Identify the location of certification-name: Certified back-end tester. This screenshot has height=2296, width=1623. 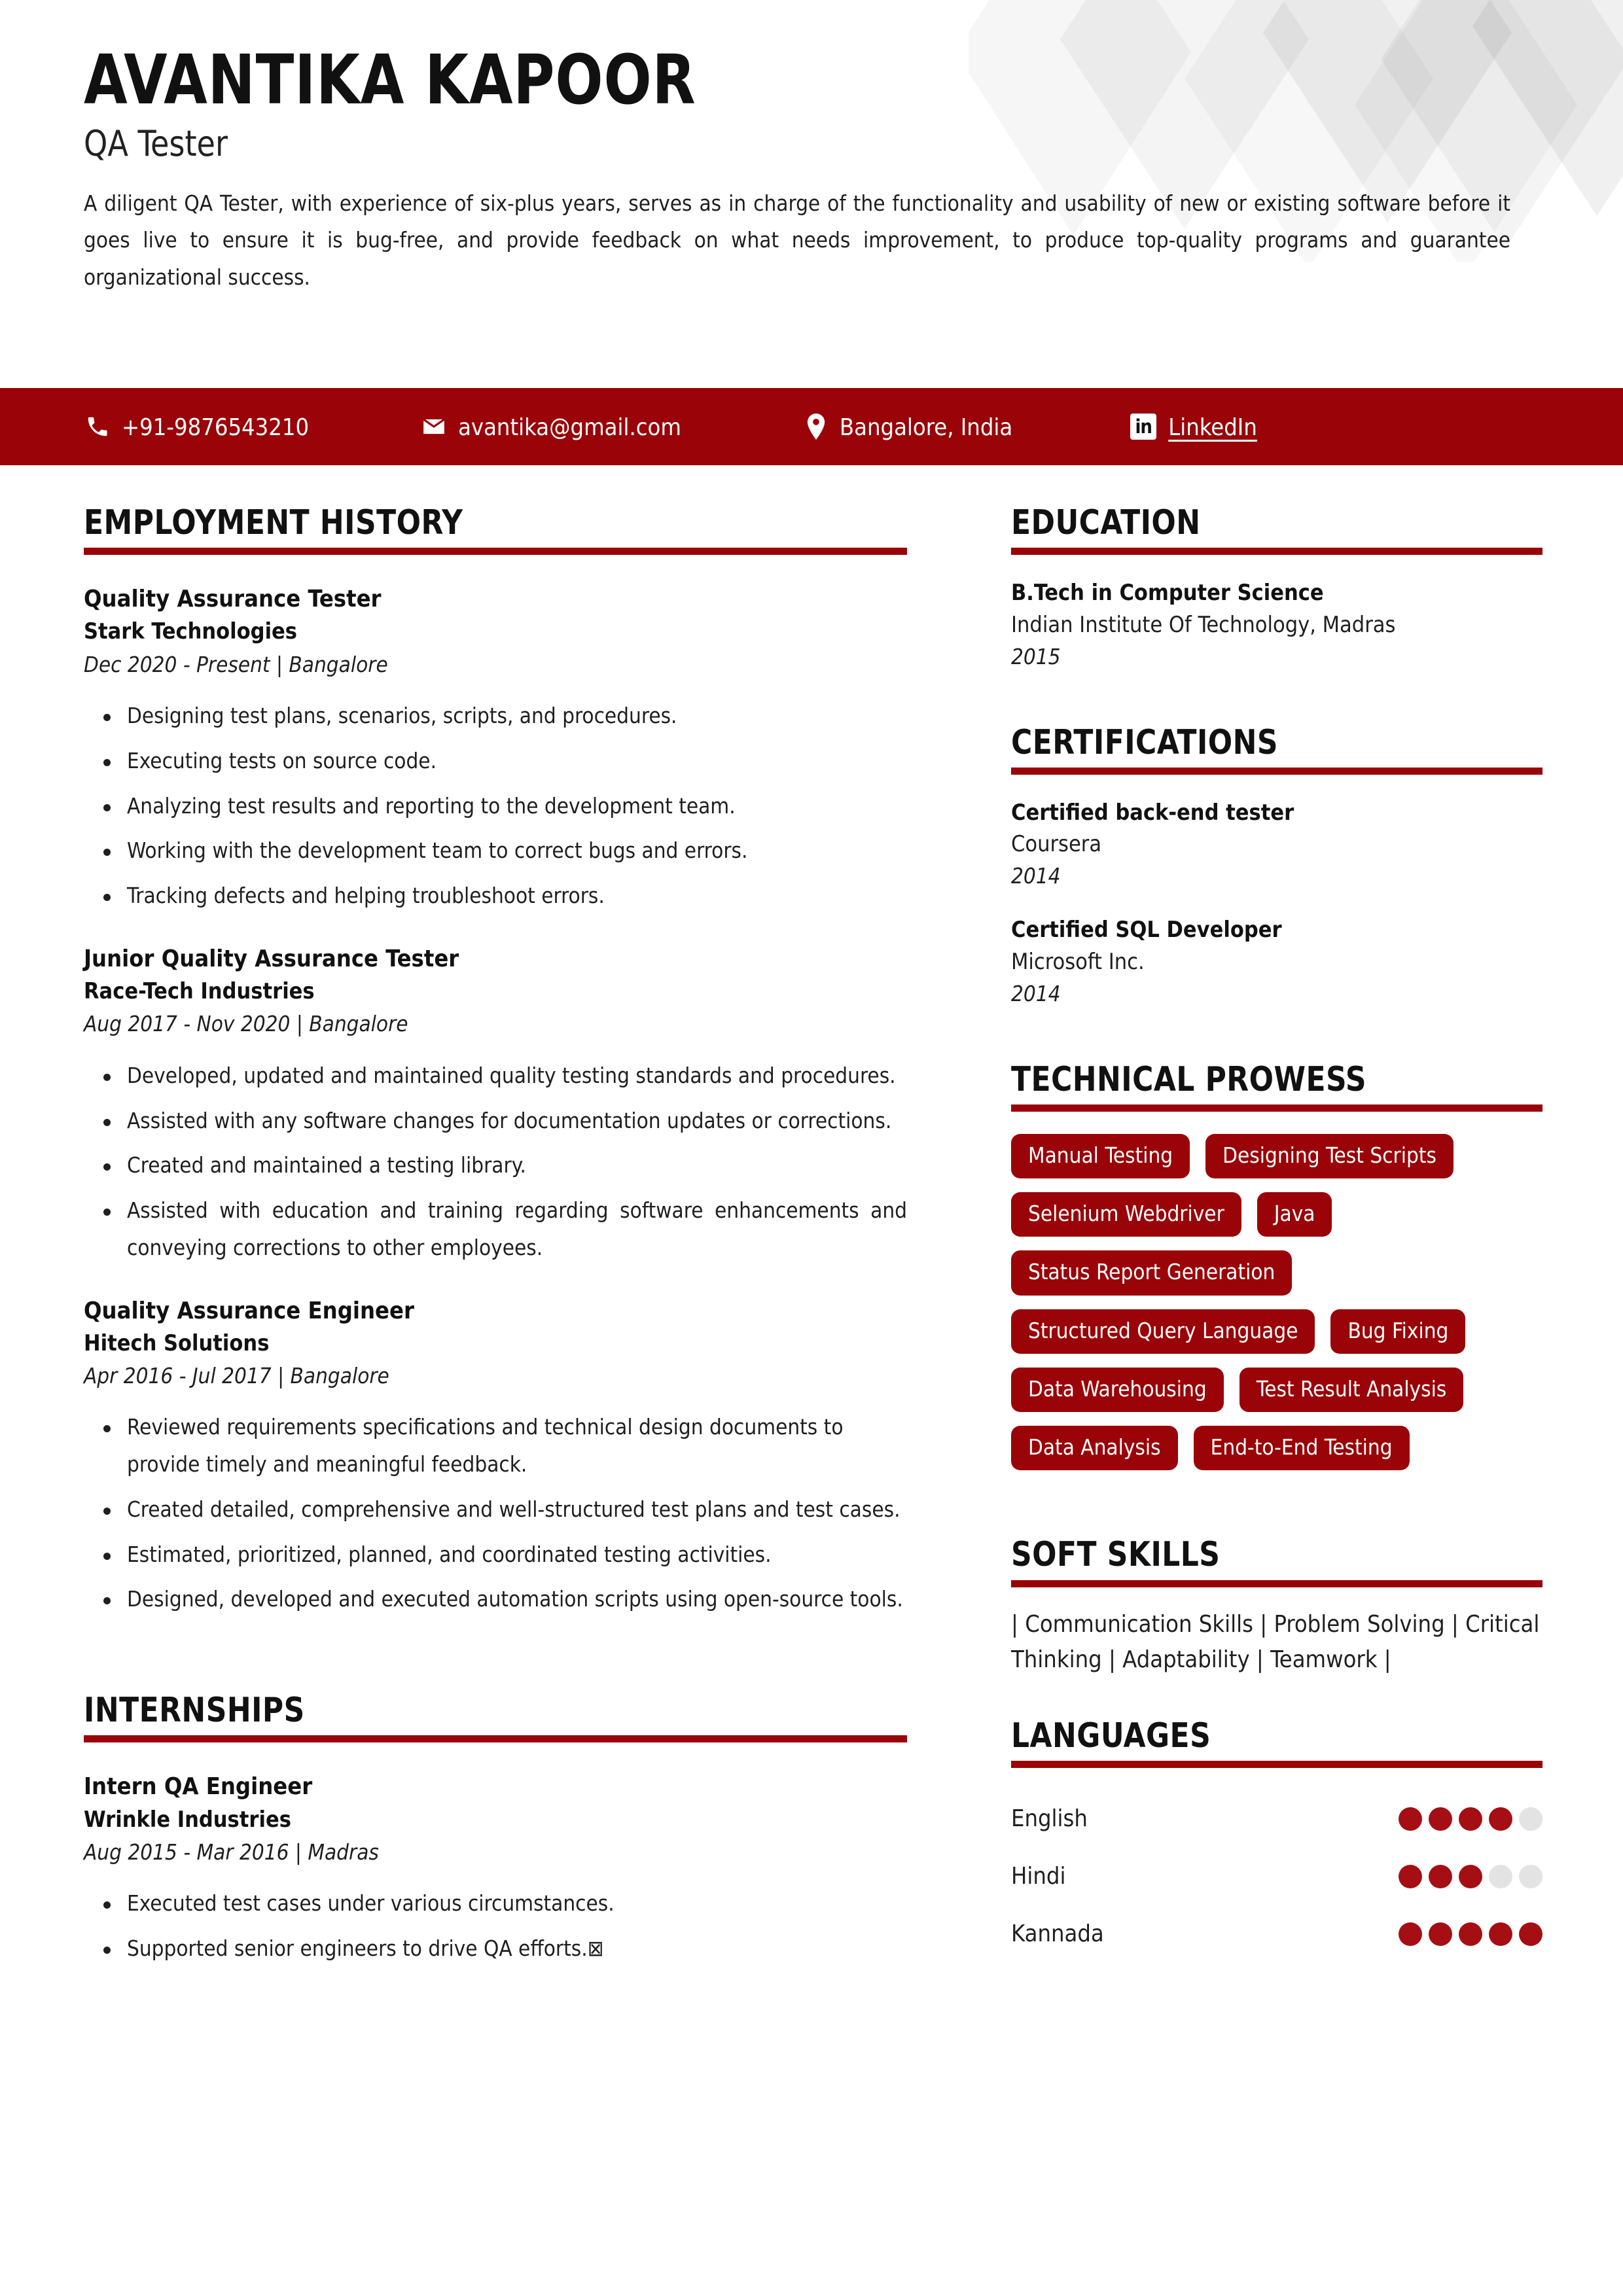
(1152, 812).